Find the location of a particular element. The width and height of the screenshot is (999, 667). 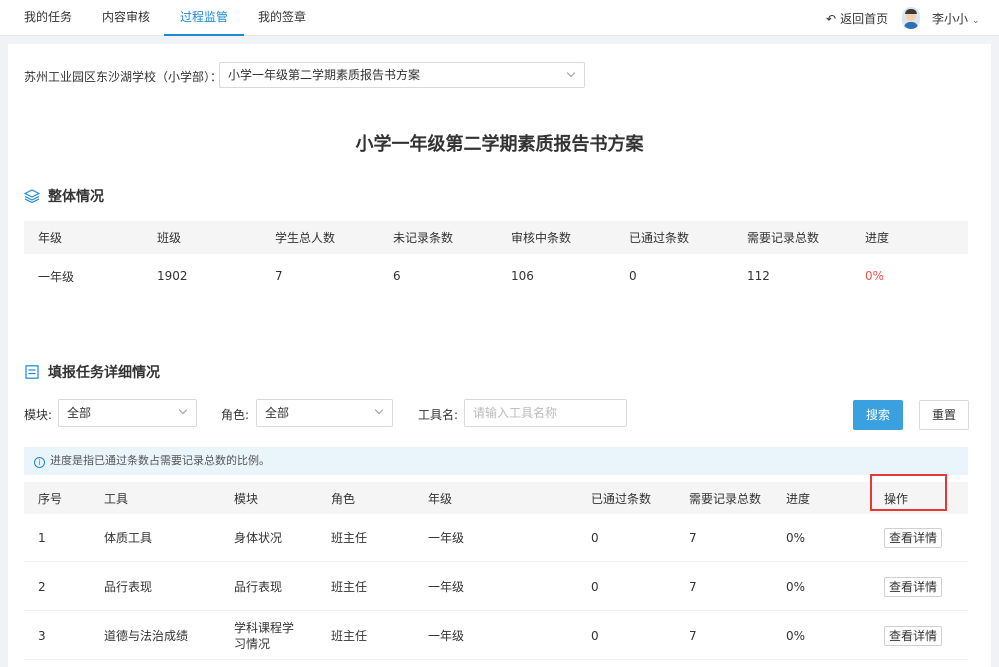

top-nav: 我的任务 内容审核 过程监管 我的签章 ↶ 返回首页 李小小 ⌄ is located at coordinates (499, 18).